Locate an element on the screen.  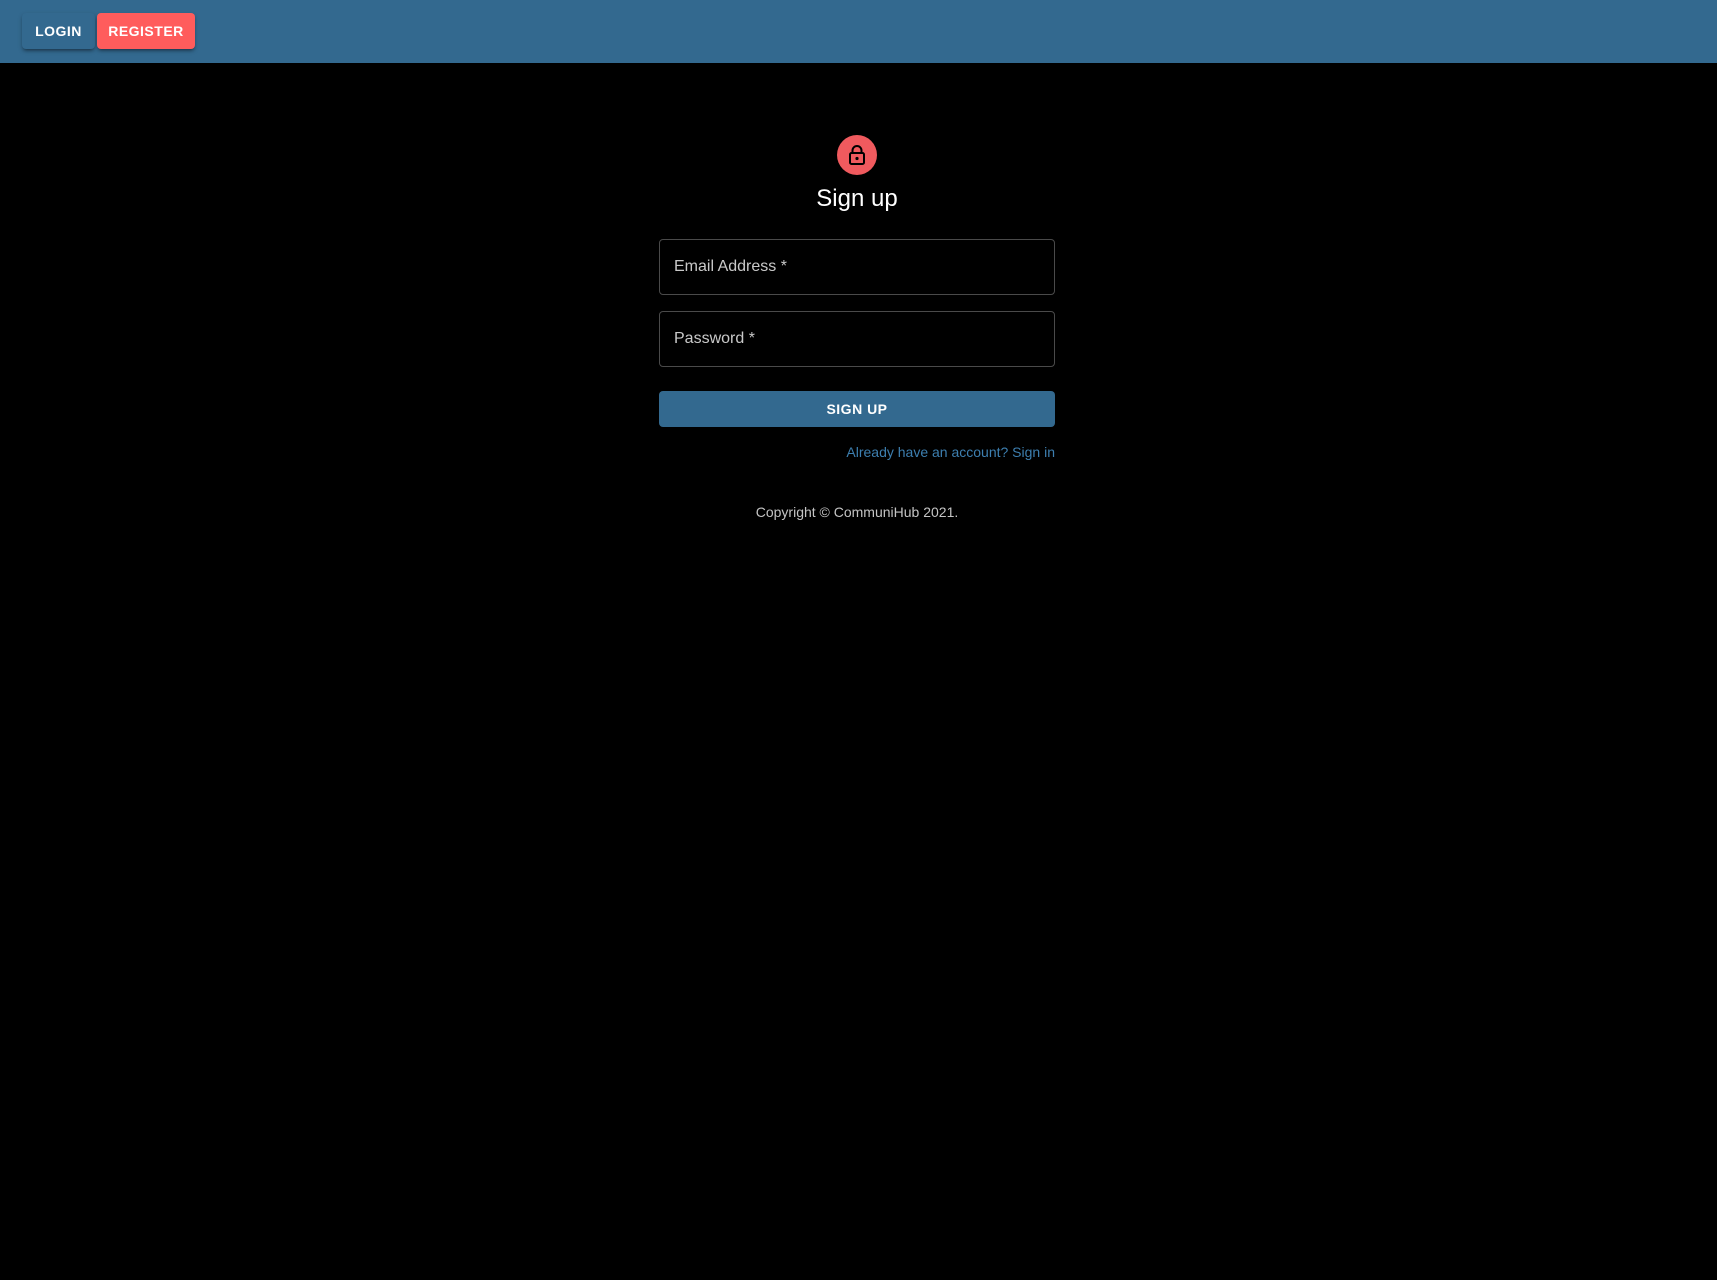
sign-up-button: SIGN UP is located at coordinates (857, 409).